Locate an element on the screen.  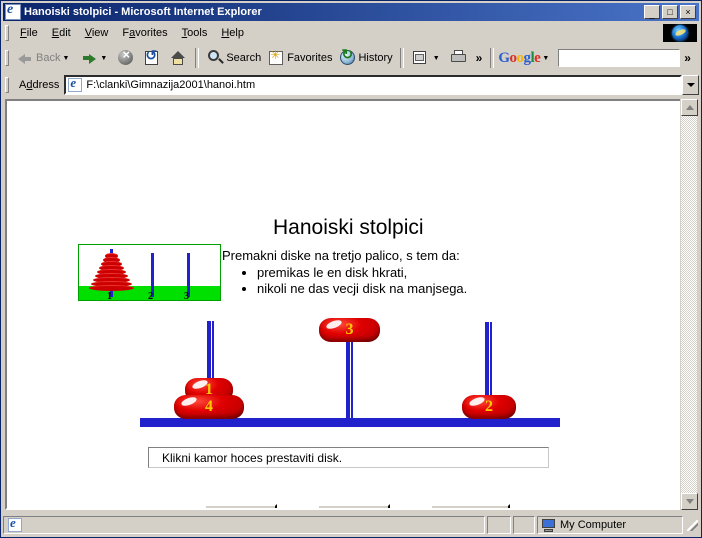
page-icon is located at coordinates (75, 83).